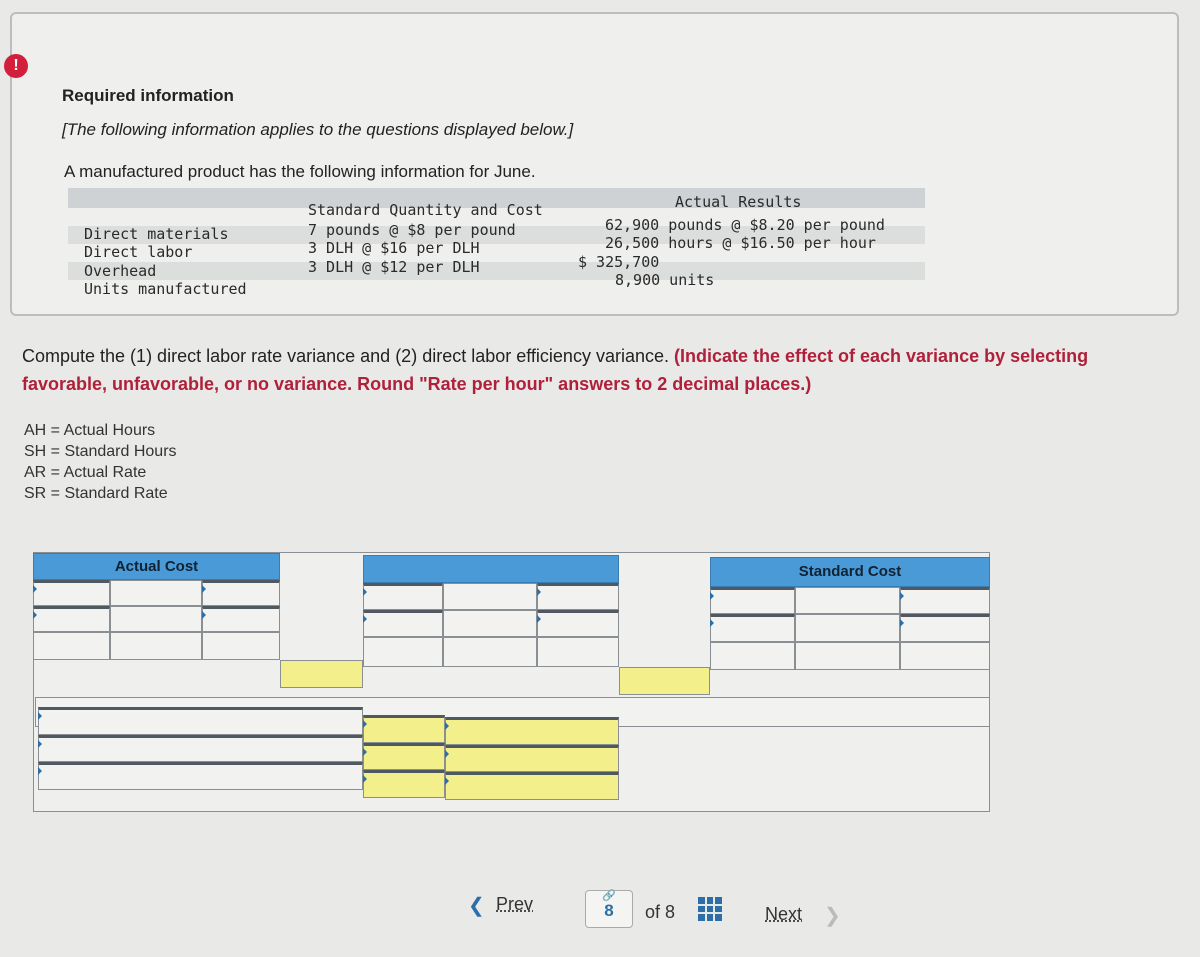 The height and width of the screenshot is (957, 1200). Describe the element at coordinates (783, 914) in the screenshot. I see `next-button: Next` at that location.